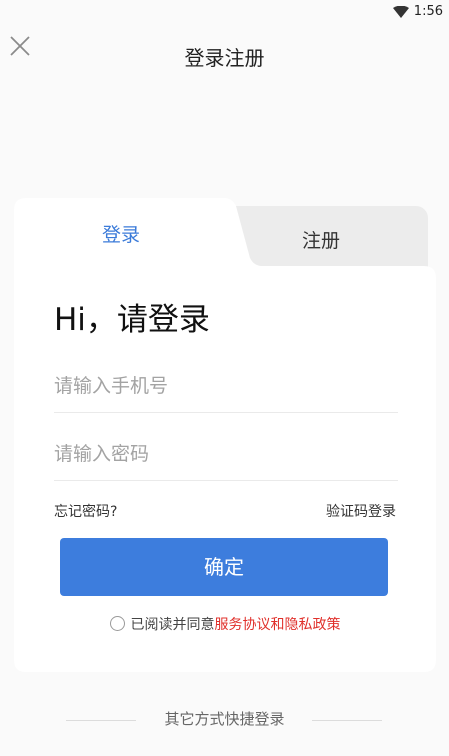 This screenshot has width=449, height=756. What do you see at coordinates (347, 720) in the screenshot?
I see `divider-right` at bounding box center [347, 720].